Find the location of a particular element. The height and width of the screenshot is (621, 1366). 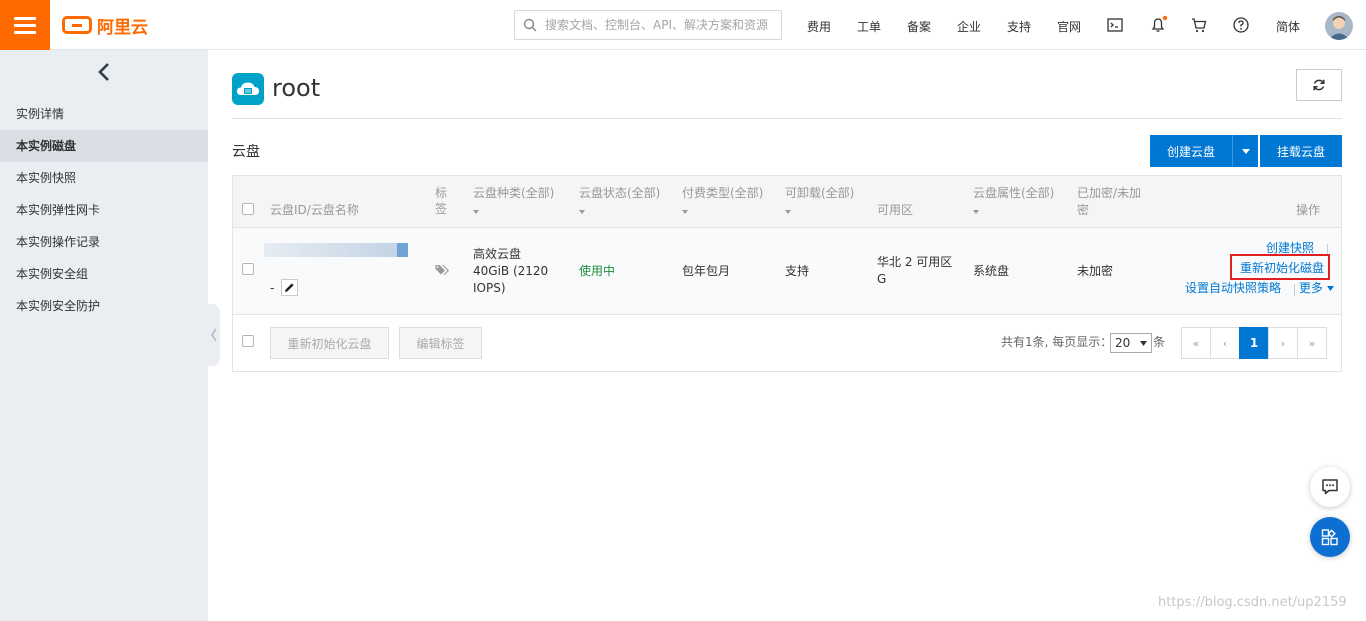

refresh-icon is located at coordinates (1319, 85).